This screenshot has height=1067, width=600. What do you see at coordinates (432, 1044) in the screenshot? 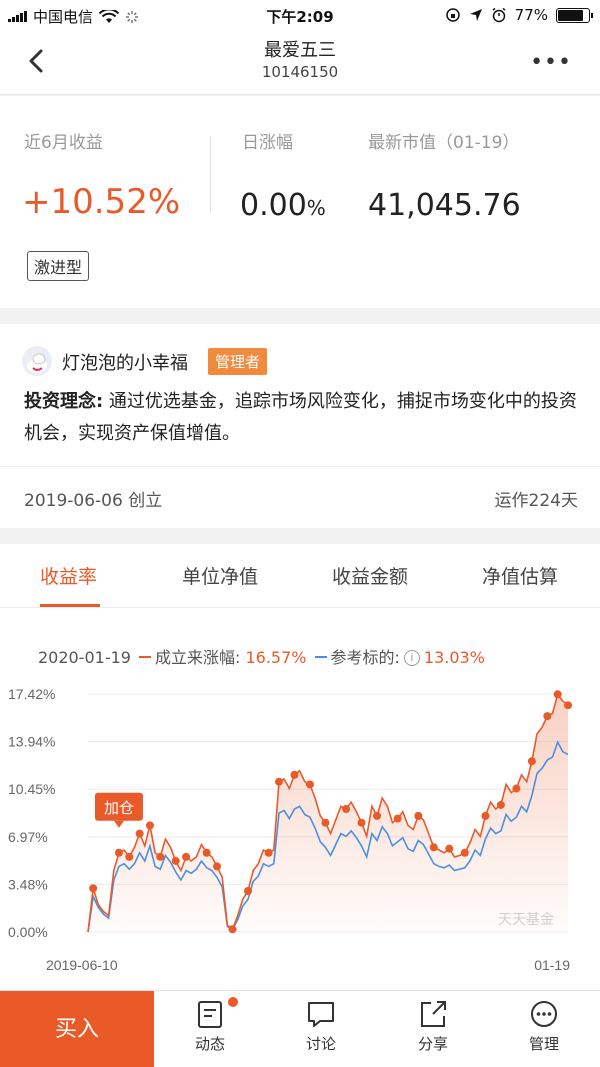
I see `share-label: 分享` at bounding box center [432, 1044].